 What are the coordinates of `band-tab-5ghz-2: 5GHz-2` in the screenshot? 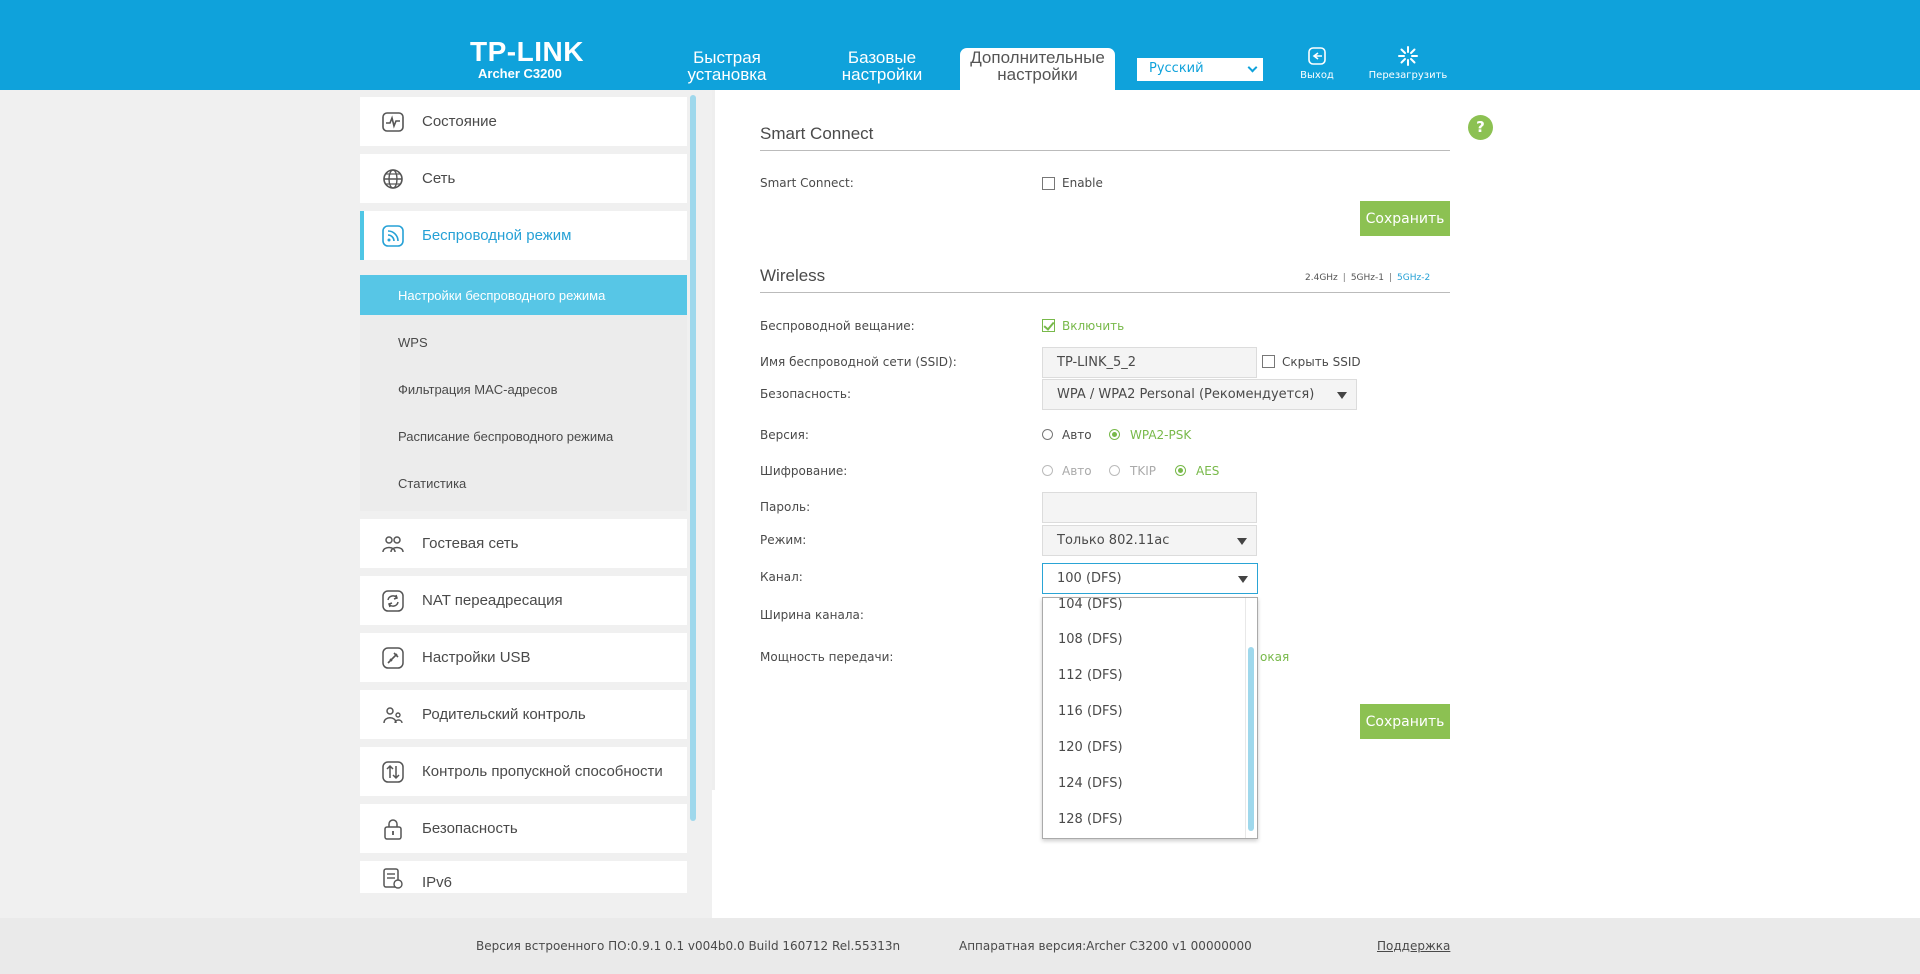 It's located at (1413, 278).